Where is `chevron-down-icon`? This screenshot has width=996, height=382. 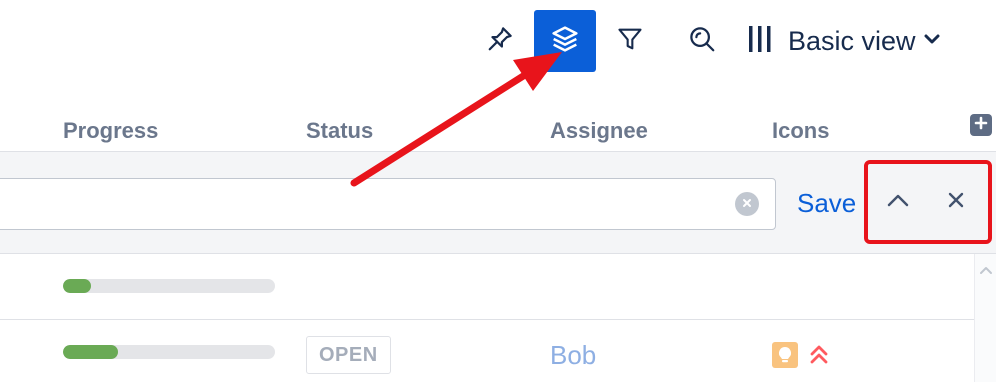 chevron-down-icon is located at coordinates (932, 41).